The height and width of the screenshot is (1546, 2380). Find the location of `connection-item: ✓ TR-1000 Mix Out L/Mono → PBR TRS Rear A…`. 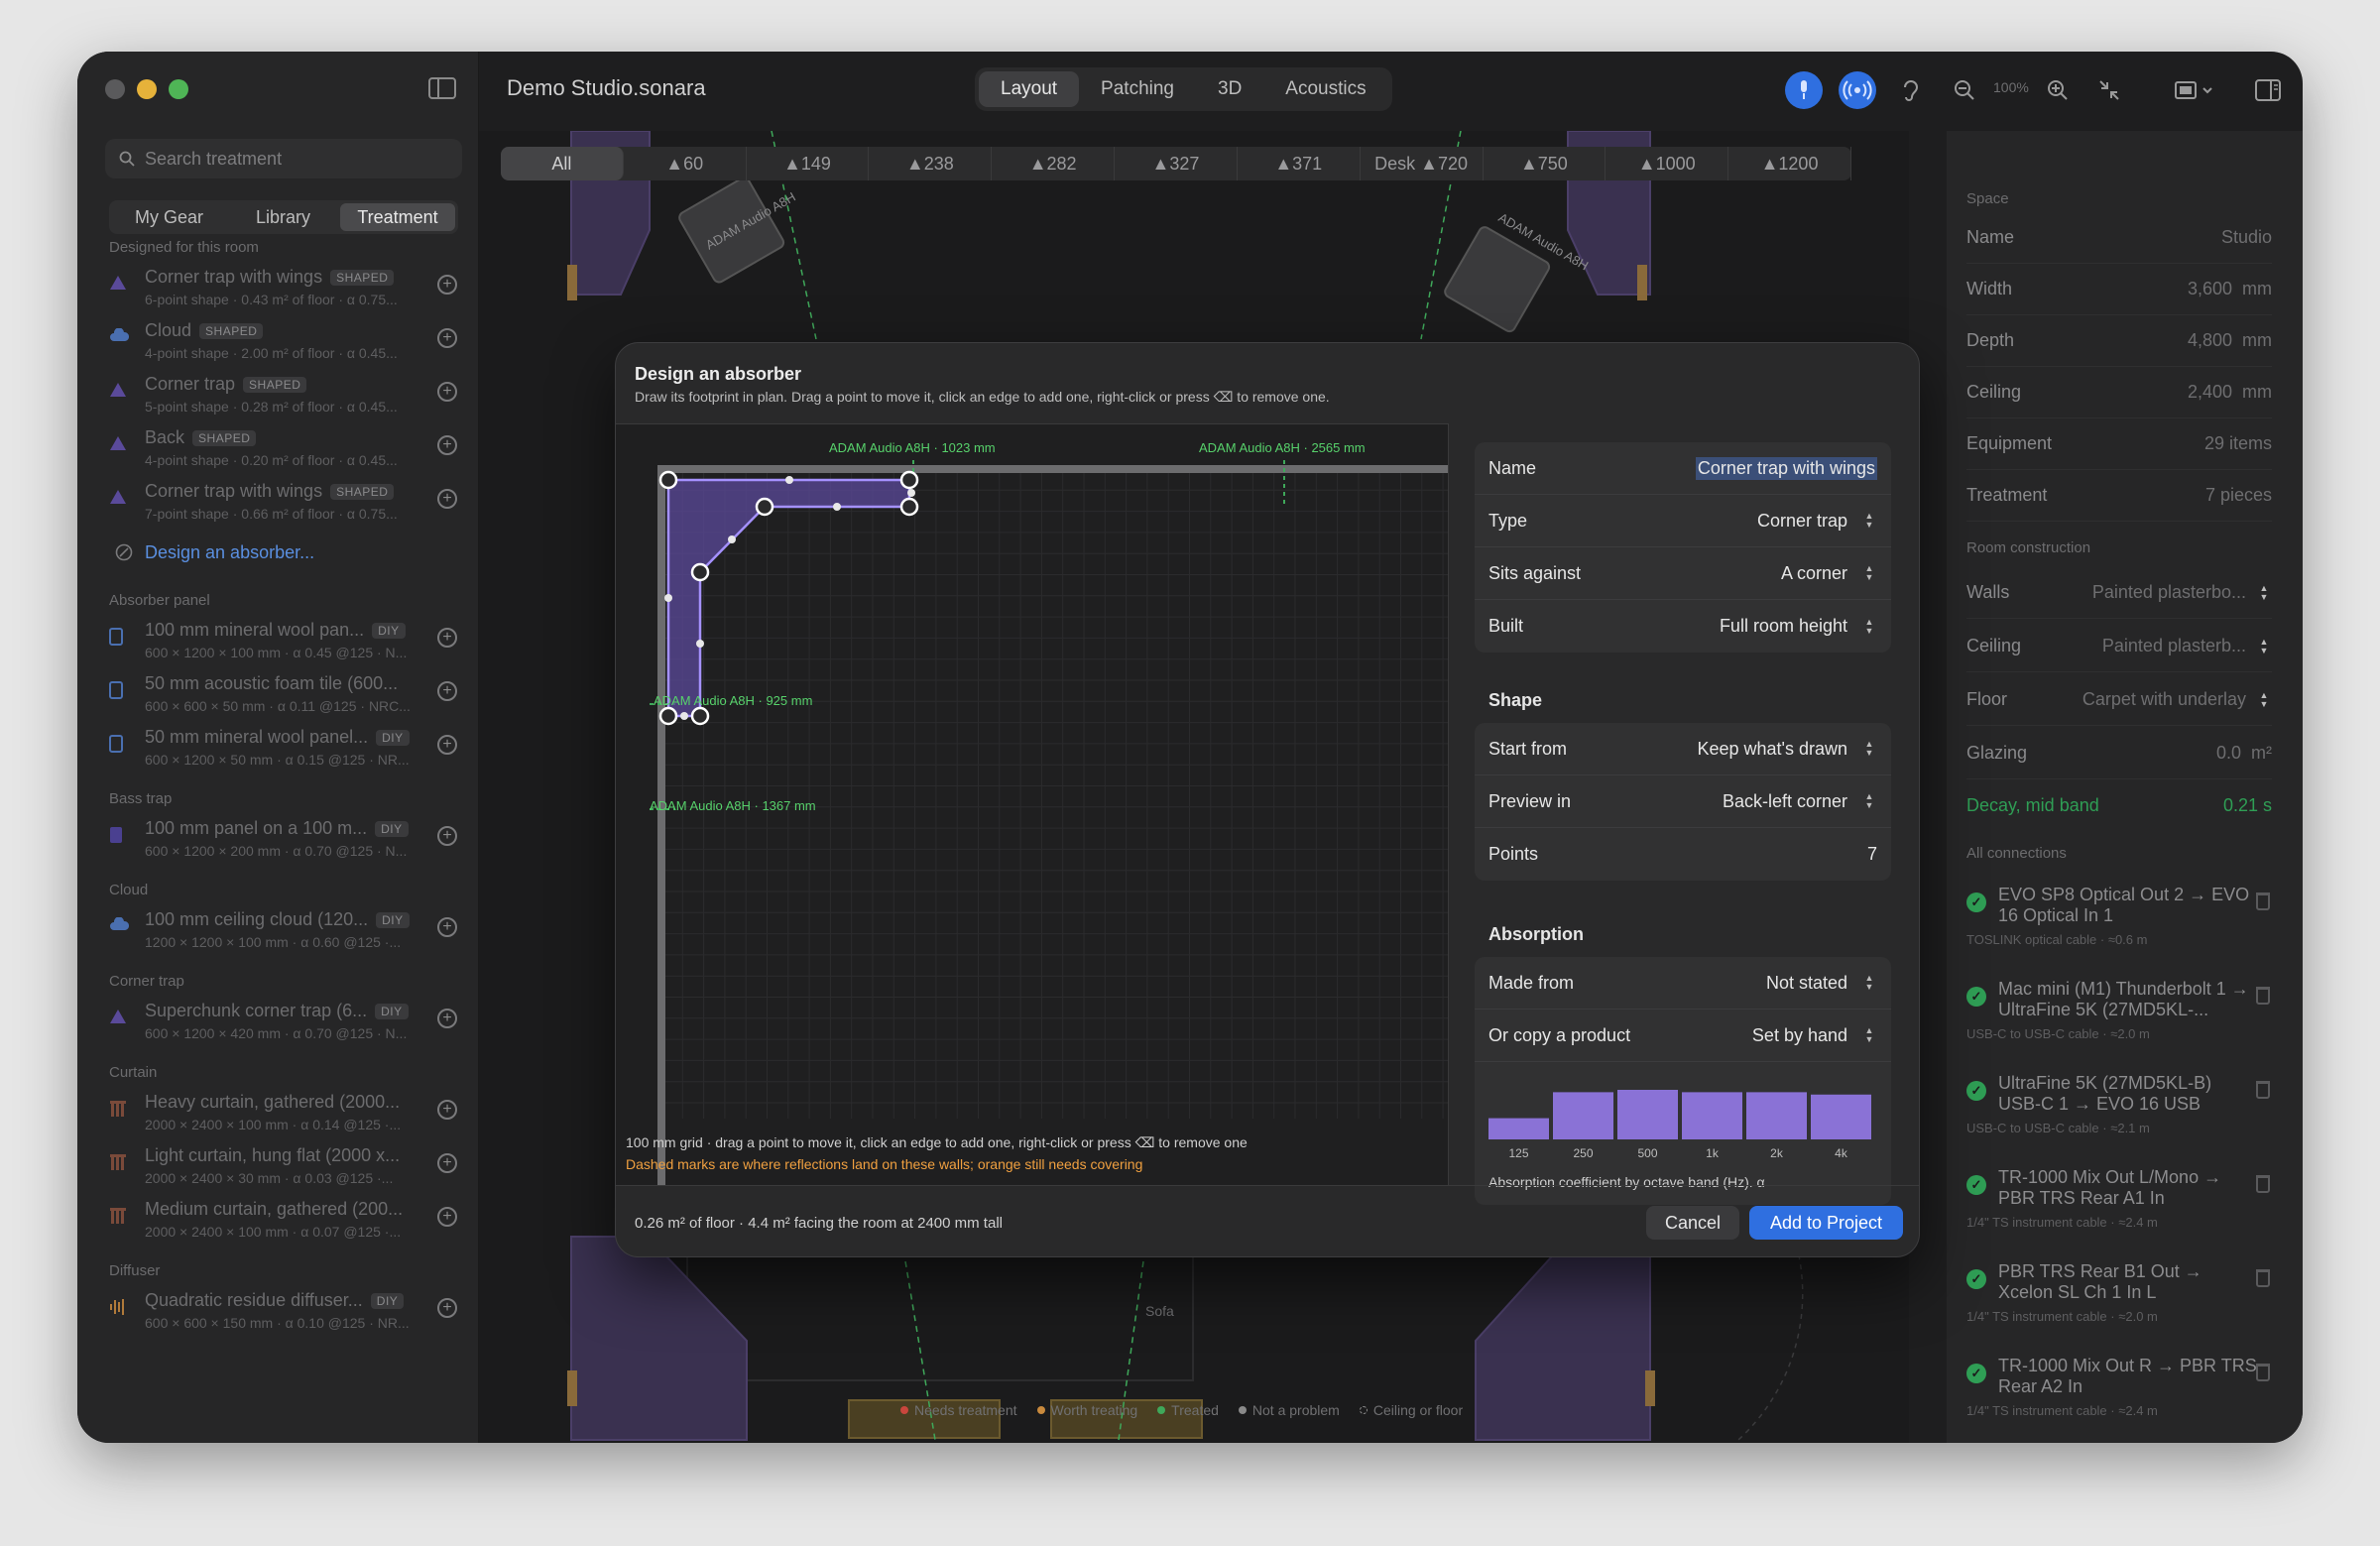

connection-item: ✓ TR-1000 Mix Out L/Mono → PBR TRS Rear A… is located at coordinates (2125, 1211).